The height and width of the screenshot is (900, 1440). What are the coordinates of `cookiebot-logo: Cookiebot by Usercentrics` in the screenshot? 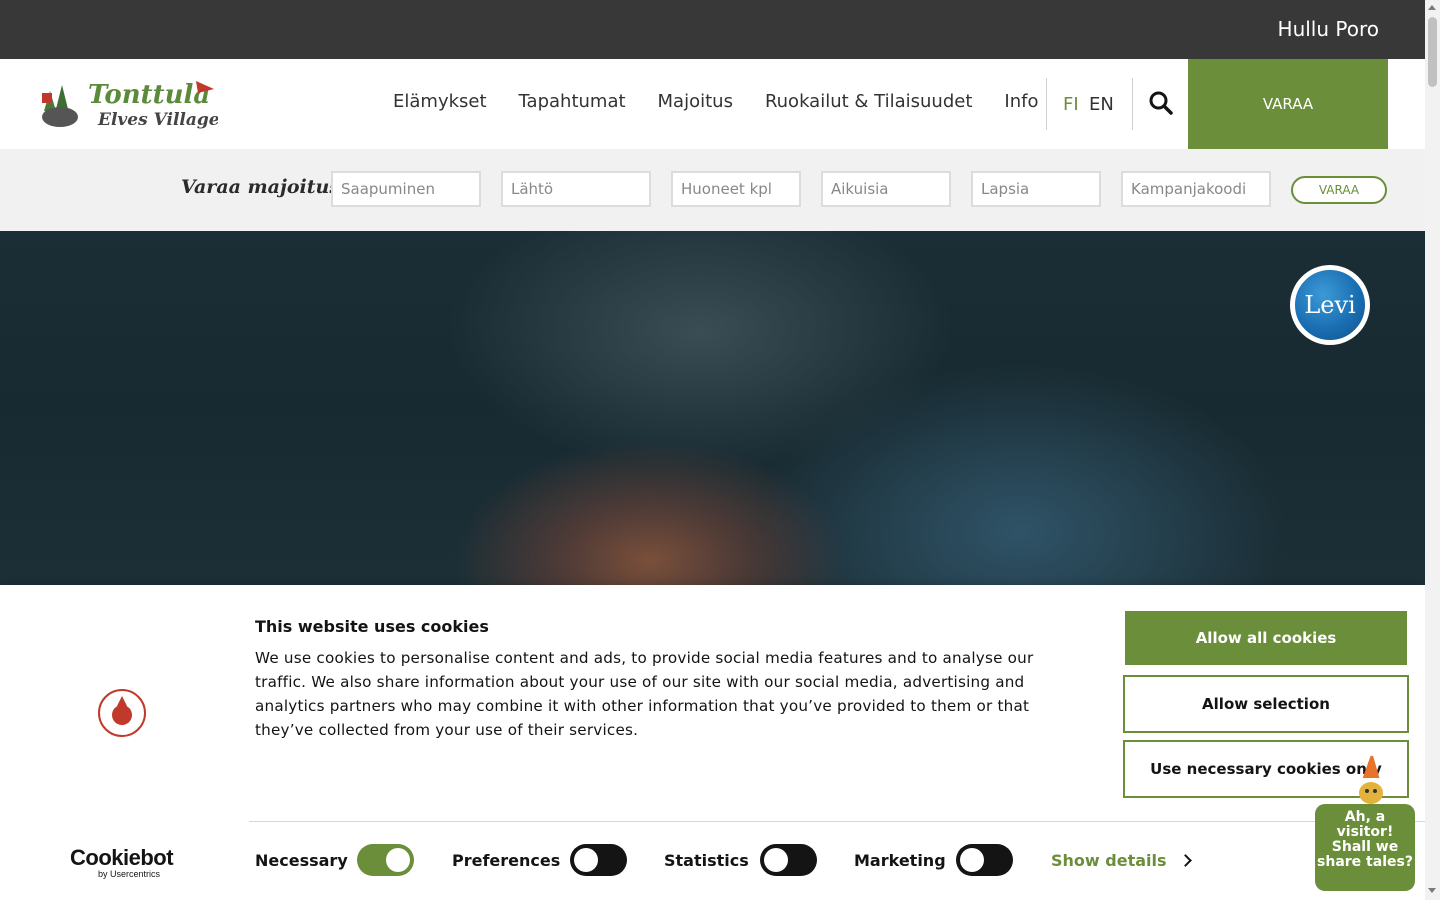 It's located at (125, 862).